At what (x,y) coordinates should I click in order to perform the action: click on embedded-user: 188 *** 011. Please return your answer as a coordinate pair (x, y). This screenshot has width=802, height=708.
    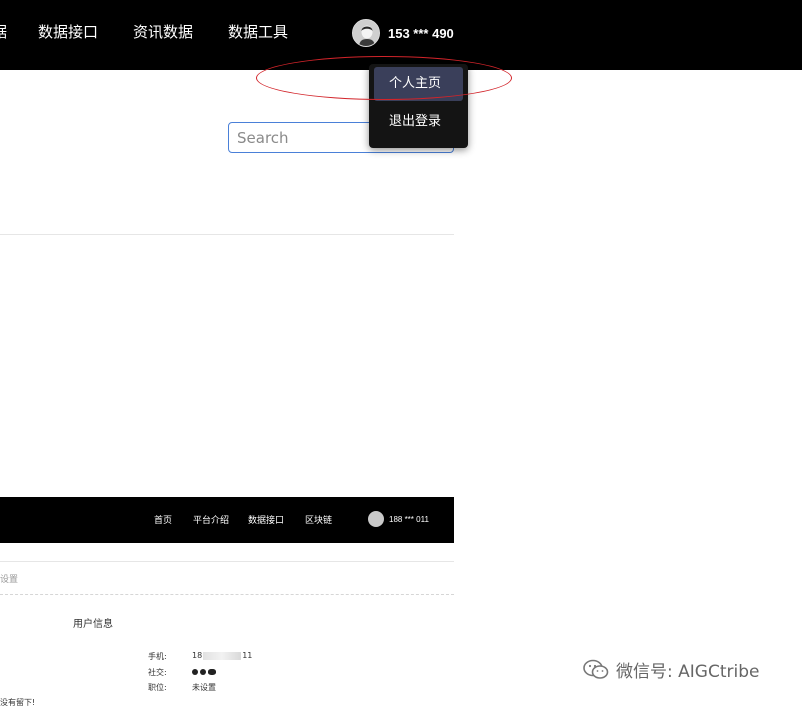
    Looking at the image, I should click on (398, 519).